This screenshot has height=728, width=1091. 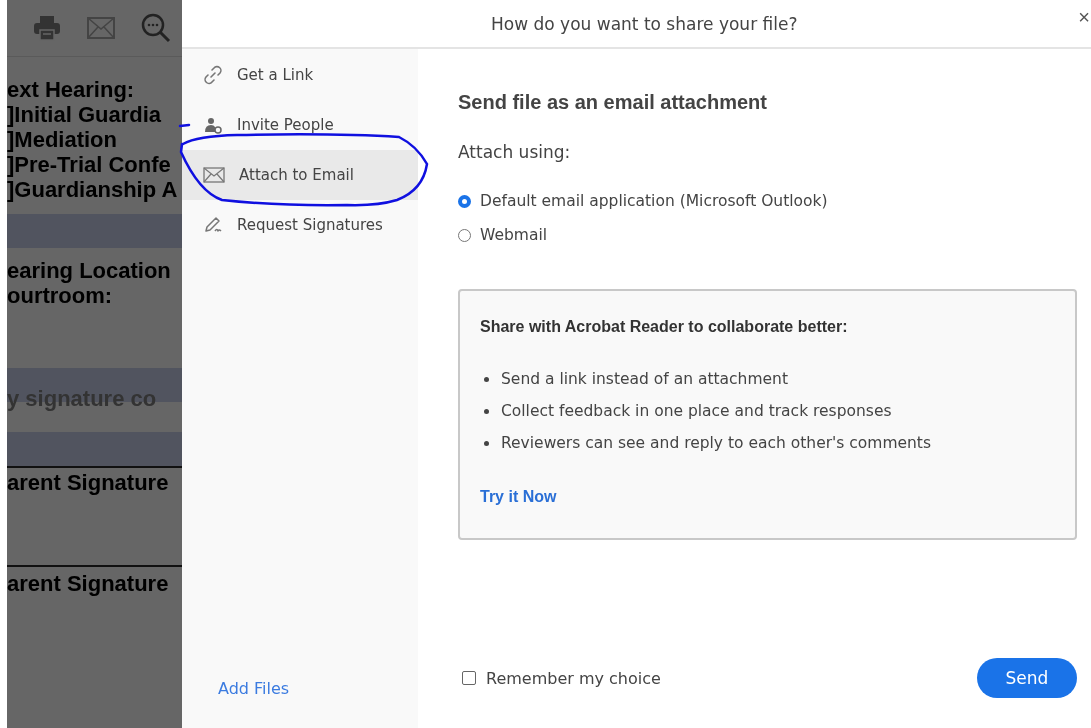 What do you see at coordinates (644, 379) in the screenshot?
I see `bullet-text: Send a link instead of an attachment` at bounding box center [644, 379].